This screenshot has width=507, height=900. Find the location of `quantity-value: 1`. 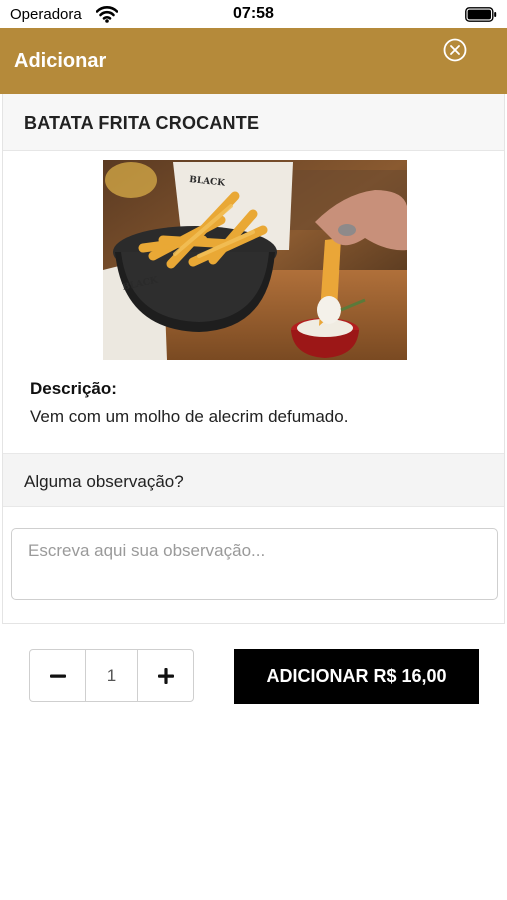

quantity-value: 1 is located at coordinates (111, 675).